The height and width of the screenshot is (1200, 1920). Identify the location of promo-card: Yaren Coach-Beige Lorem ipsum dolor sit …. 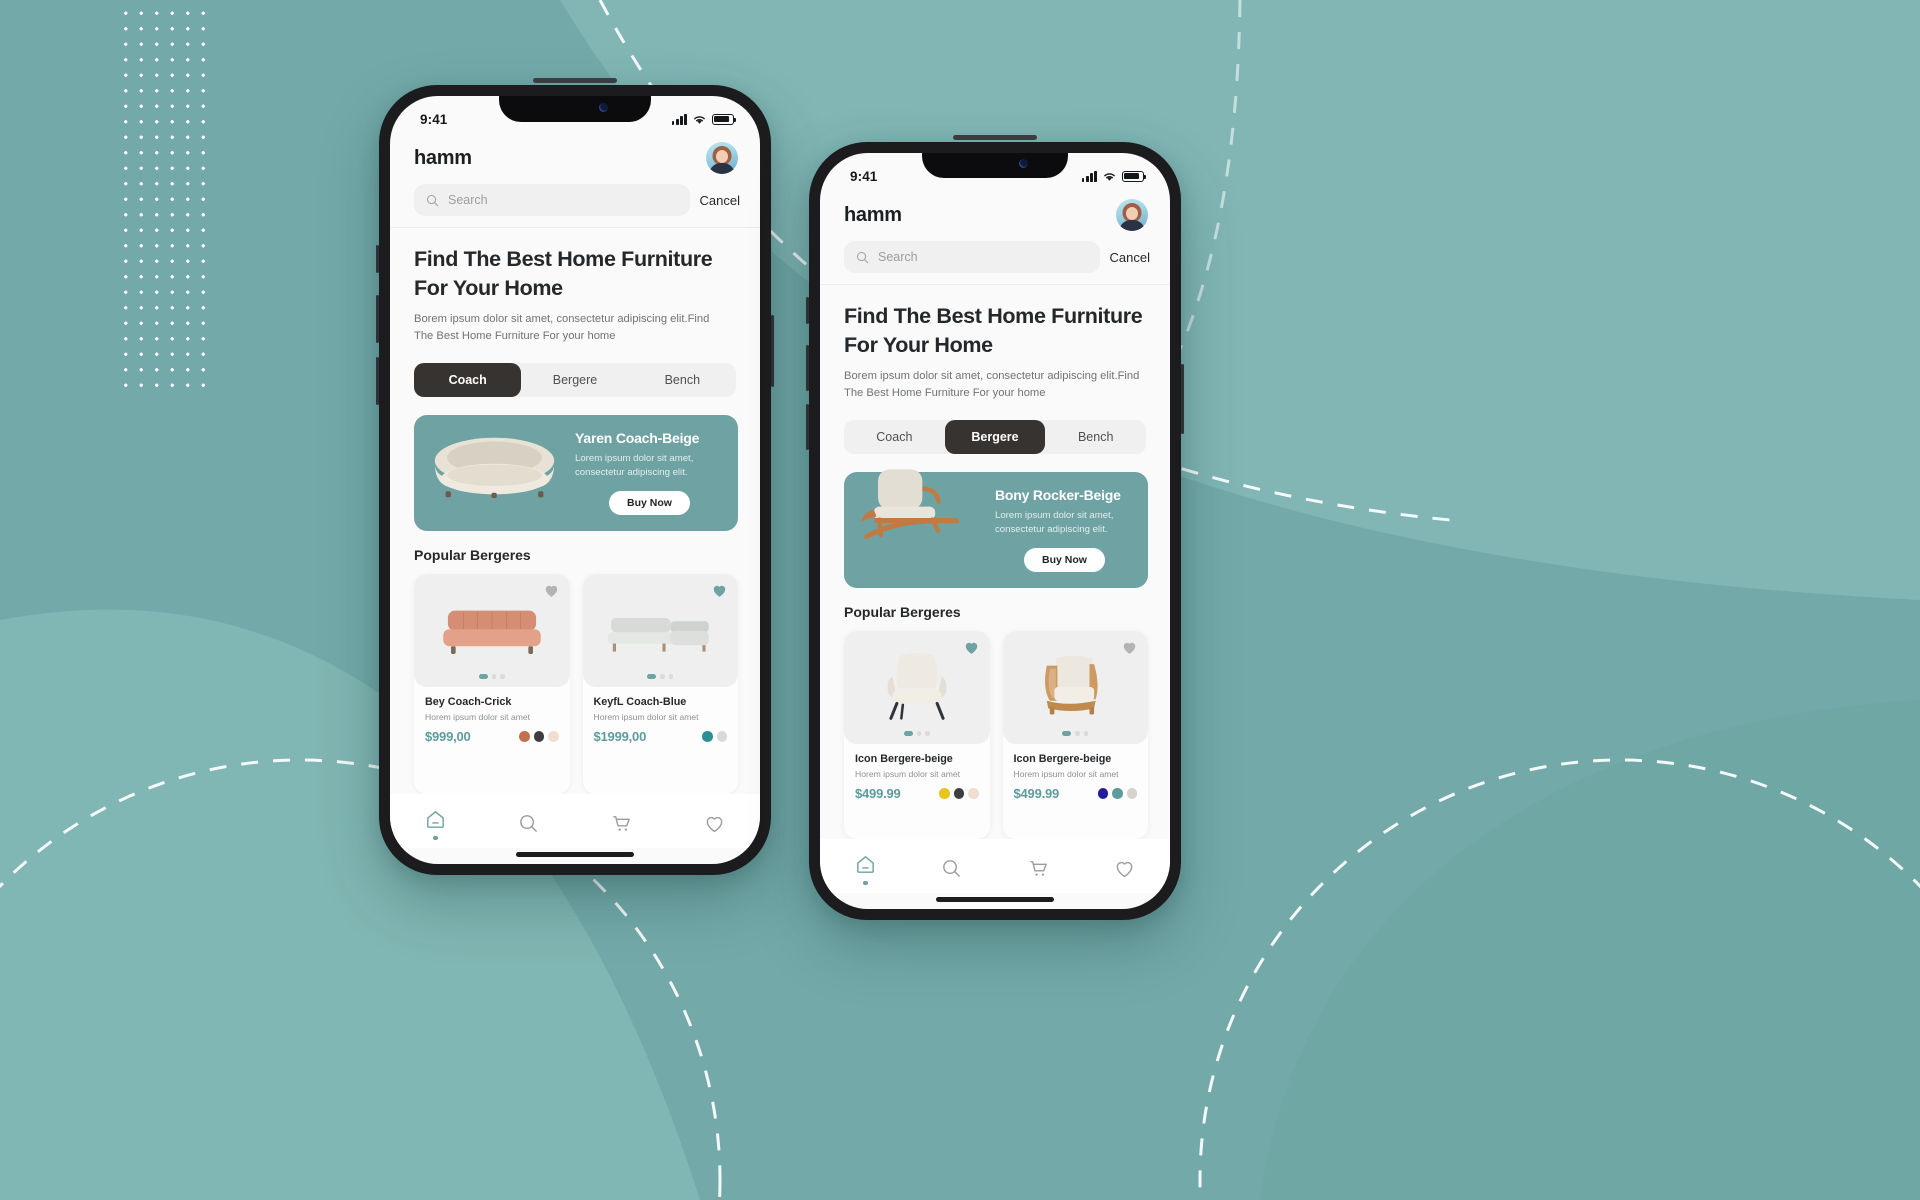
(576, 472).